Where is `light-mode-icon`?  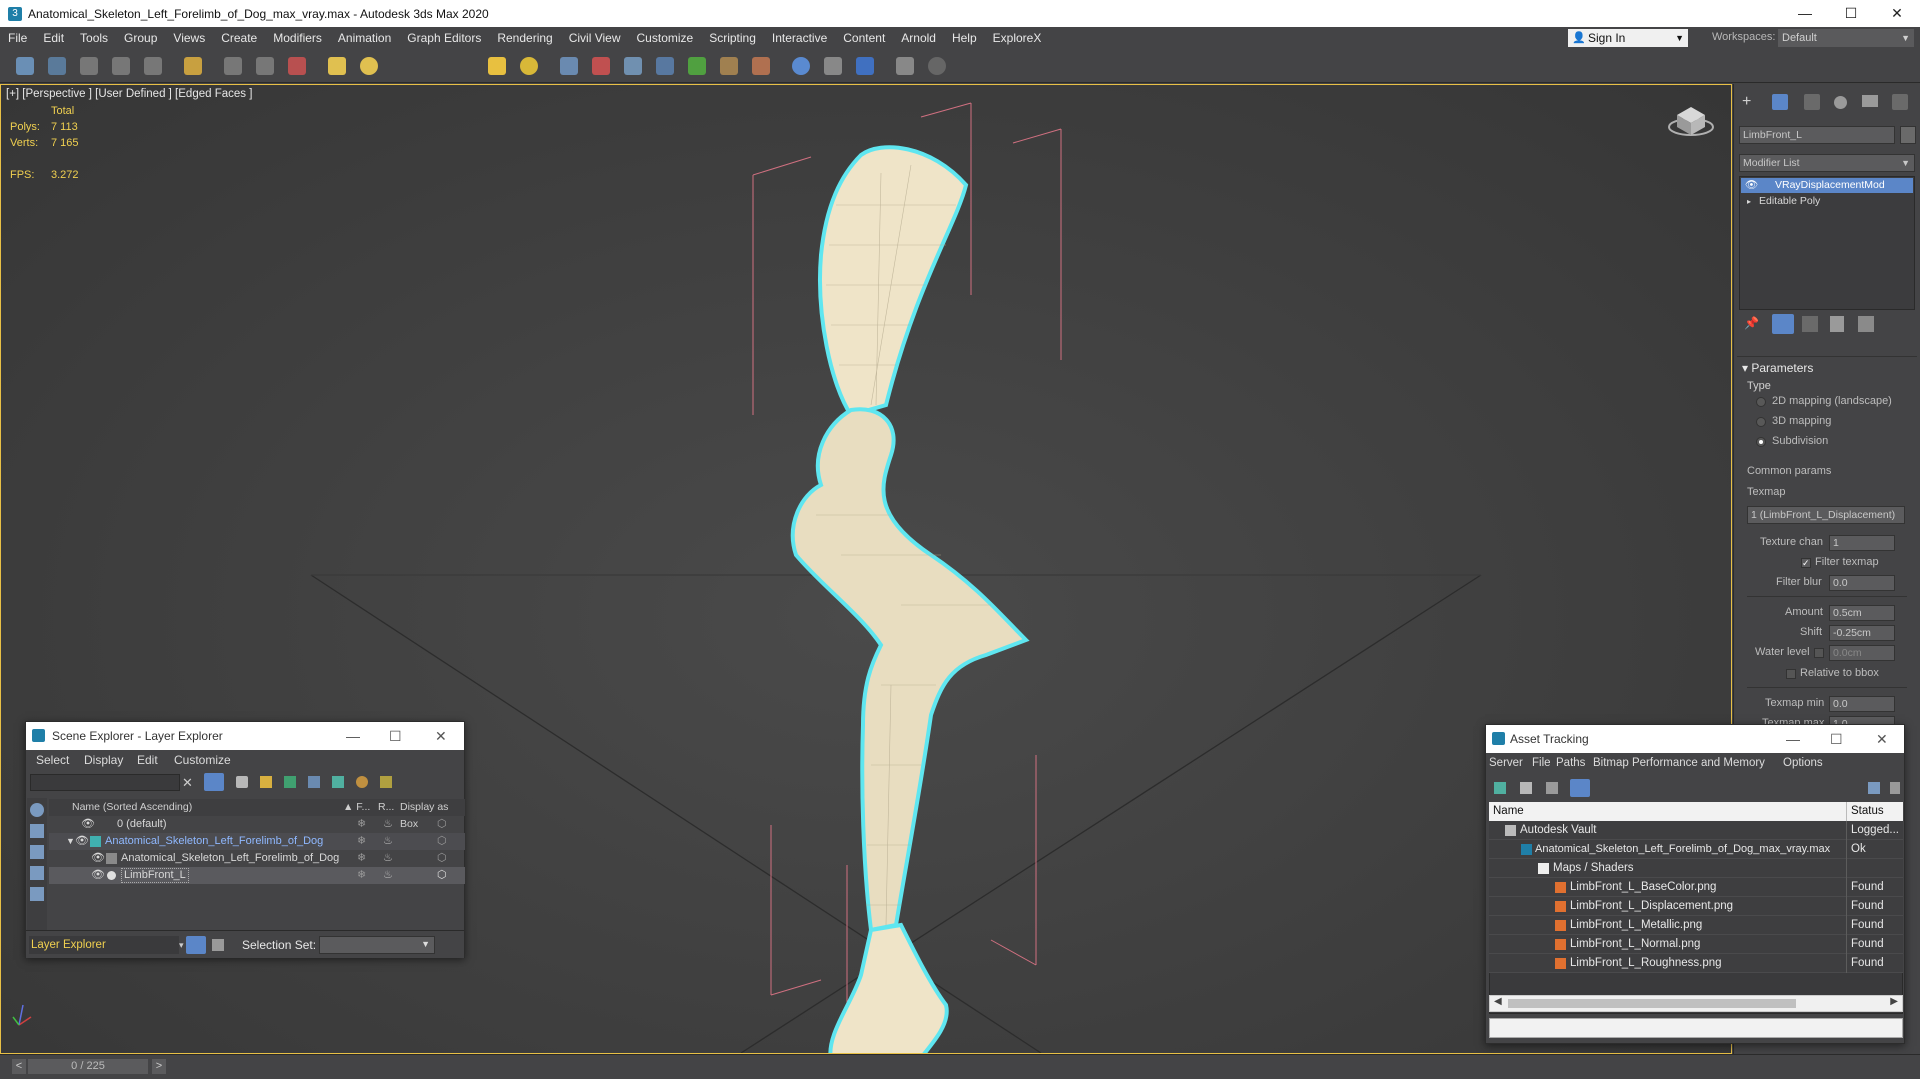 light-mode-icon is located at coordinates (37, 852).